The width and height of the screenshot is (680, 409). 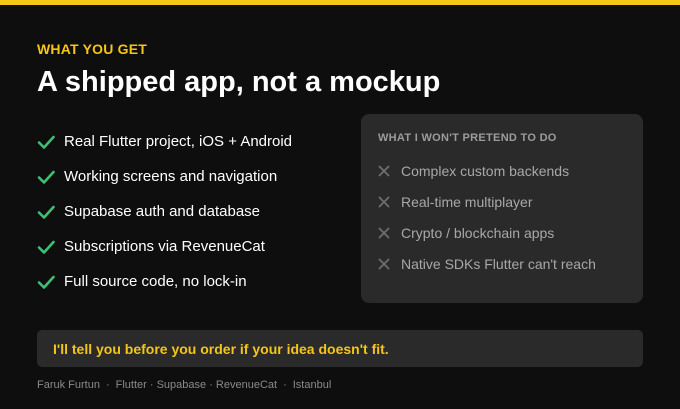 What do you see at coordinates (196, 385) in the screenshot?
I see `footer-stack: Flutter · Supabase · RevenueCat` at bounding box center [196, 385].